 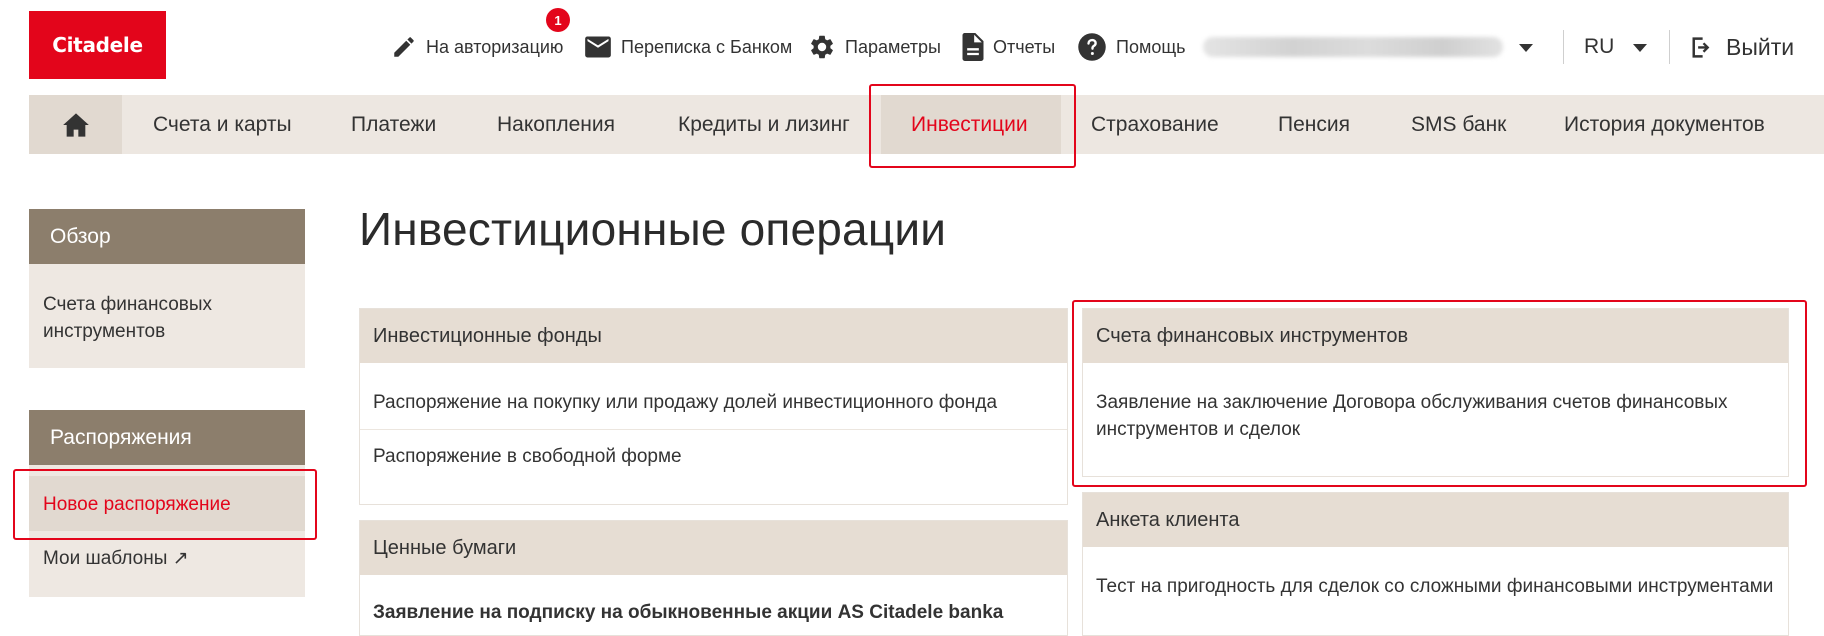 I want to click on settings-label: Параметры, so click(x=893, y=46).